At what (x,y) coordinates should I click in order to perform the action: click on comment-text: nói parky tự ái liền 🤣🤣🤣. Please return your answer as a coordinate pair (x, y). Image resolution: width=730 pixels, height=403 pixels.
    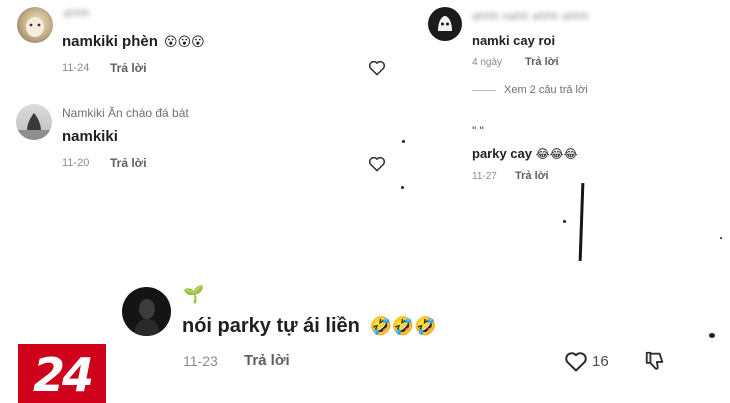
    Looking at the image, I should click on (309, 326).